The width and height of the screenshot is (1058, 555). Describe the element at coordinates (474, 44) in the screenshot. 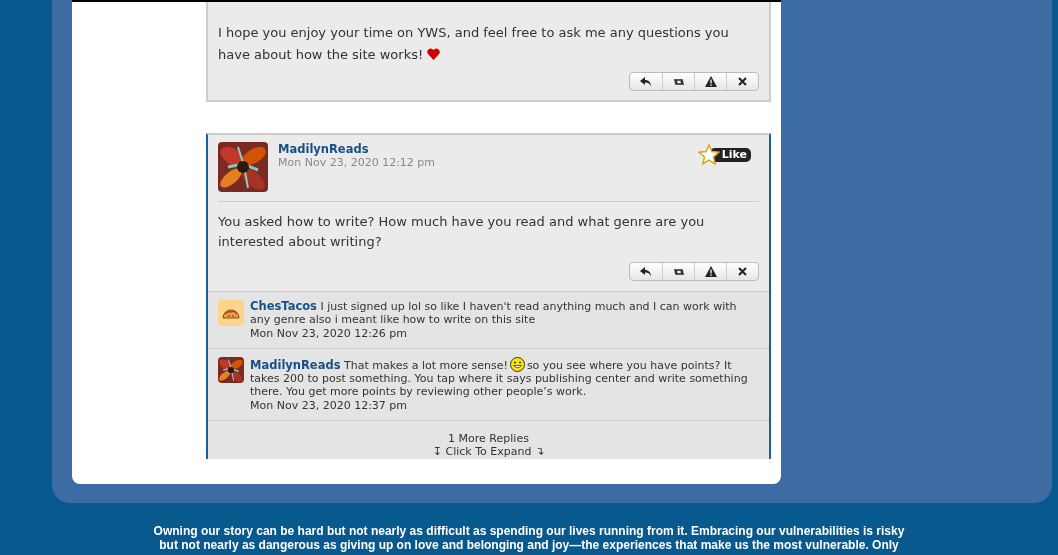

I see `post-body: I hope you enjoy your time on YWS, and feel free to ask me any questions you have about how the site works!` at that location.